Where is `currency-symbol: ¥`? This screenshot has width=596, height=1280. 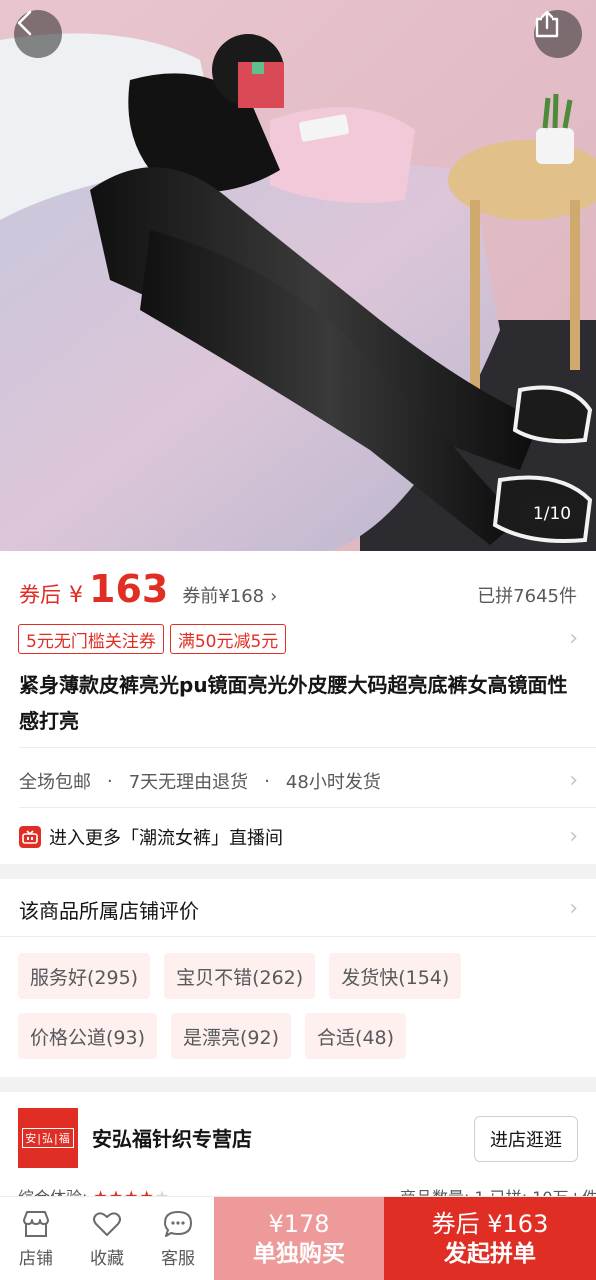
currency-symbol: ¥ is located at coordinates (76, 595).